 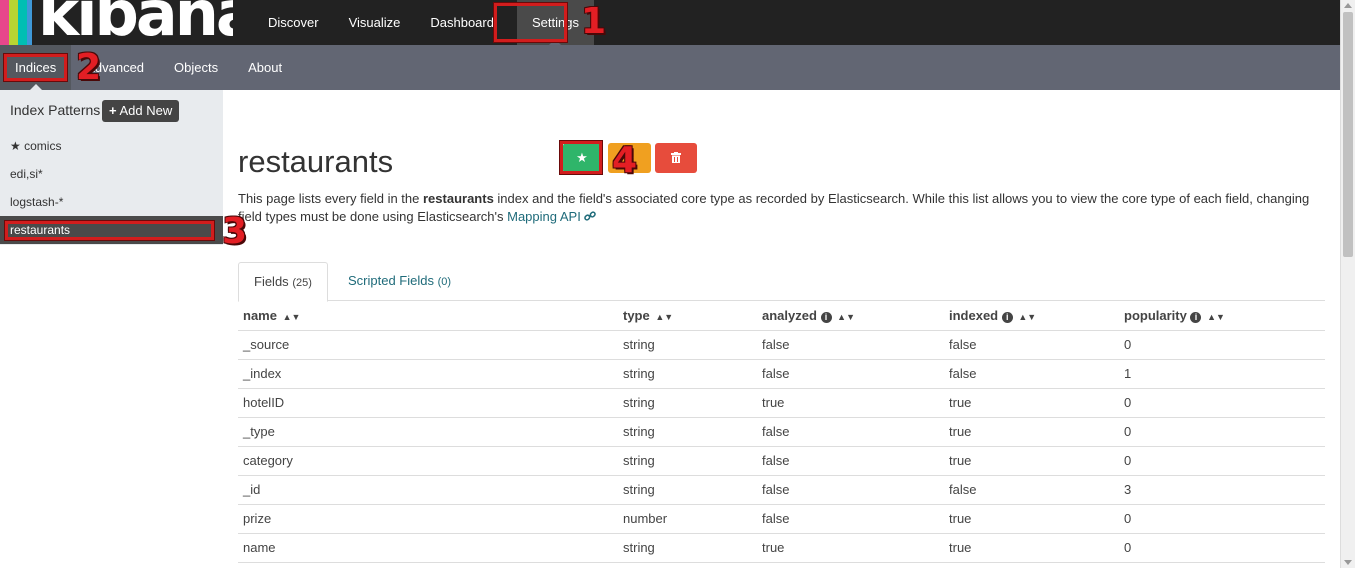 What do you see at coordinates (330, 198) in the screenshot?
I see `desc-text: This page lists every field in the` at bounding box center [330, 198].